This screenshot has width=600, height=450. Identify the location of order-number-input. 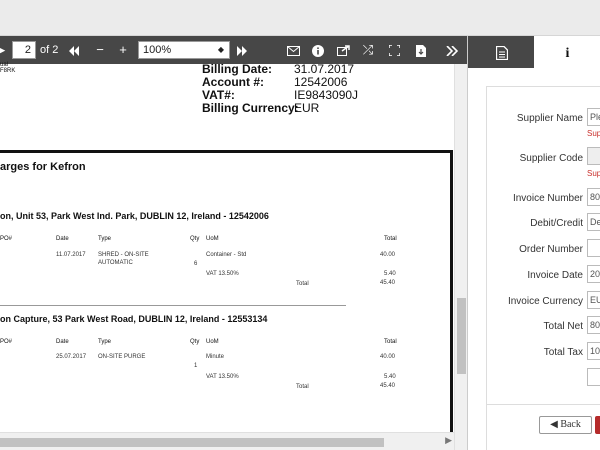
(593, 248).